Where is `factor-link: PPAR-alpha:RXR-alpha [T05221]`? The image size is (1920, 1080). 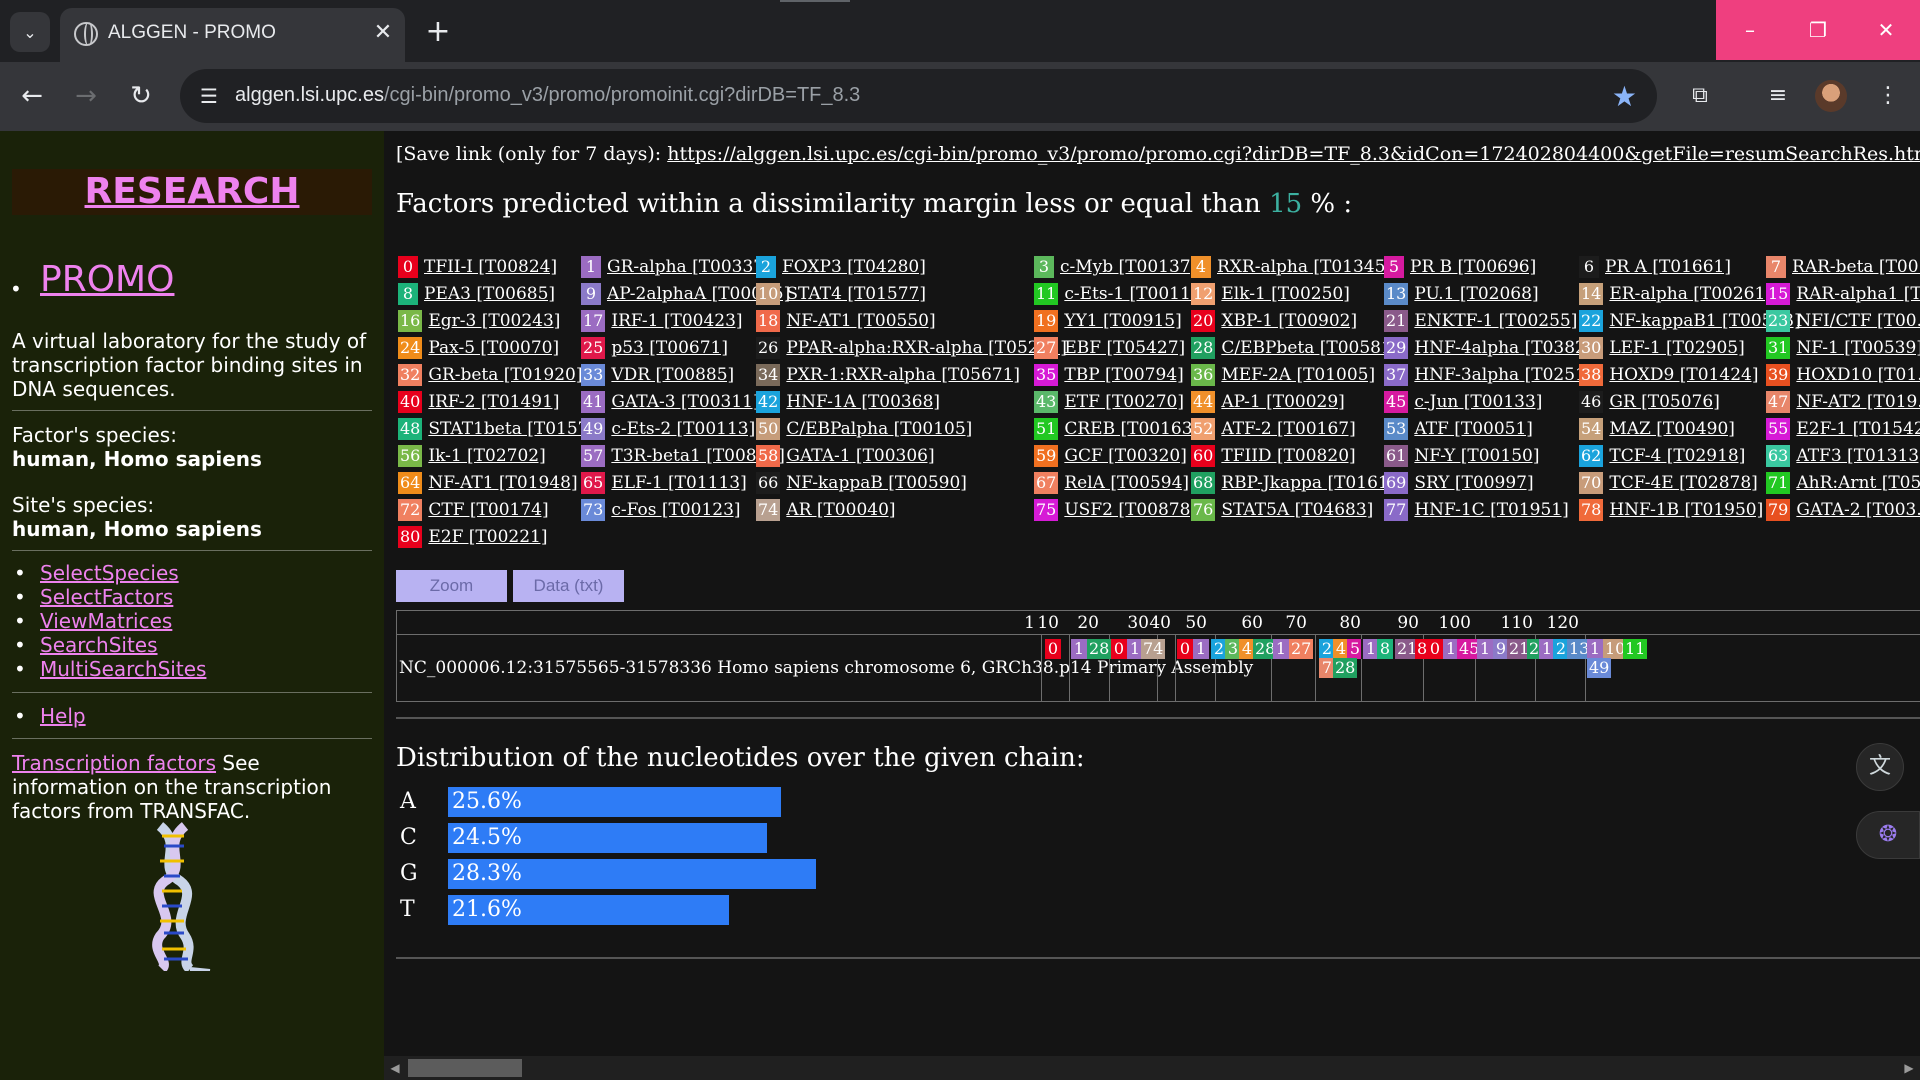 factor-link: PPAR-alpha:RXR-alpha [T05221] is located at coordinates (926, 348).